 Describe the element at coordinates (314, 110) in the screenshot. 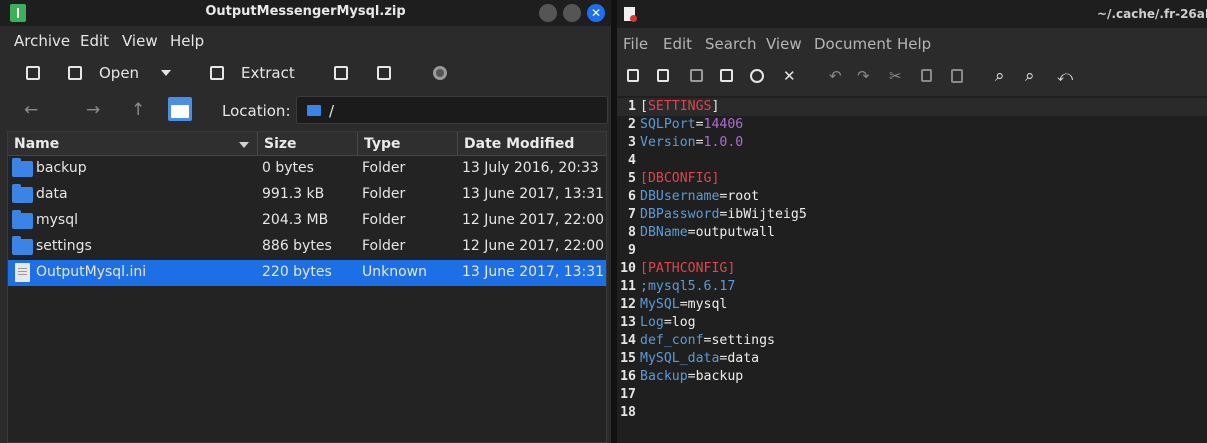

I see `location-folder-icon` at that location.